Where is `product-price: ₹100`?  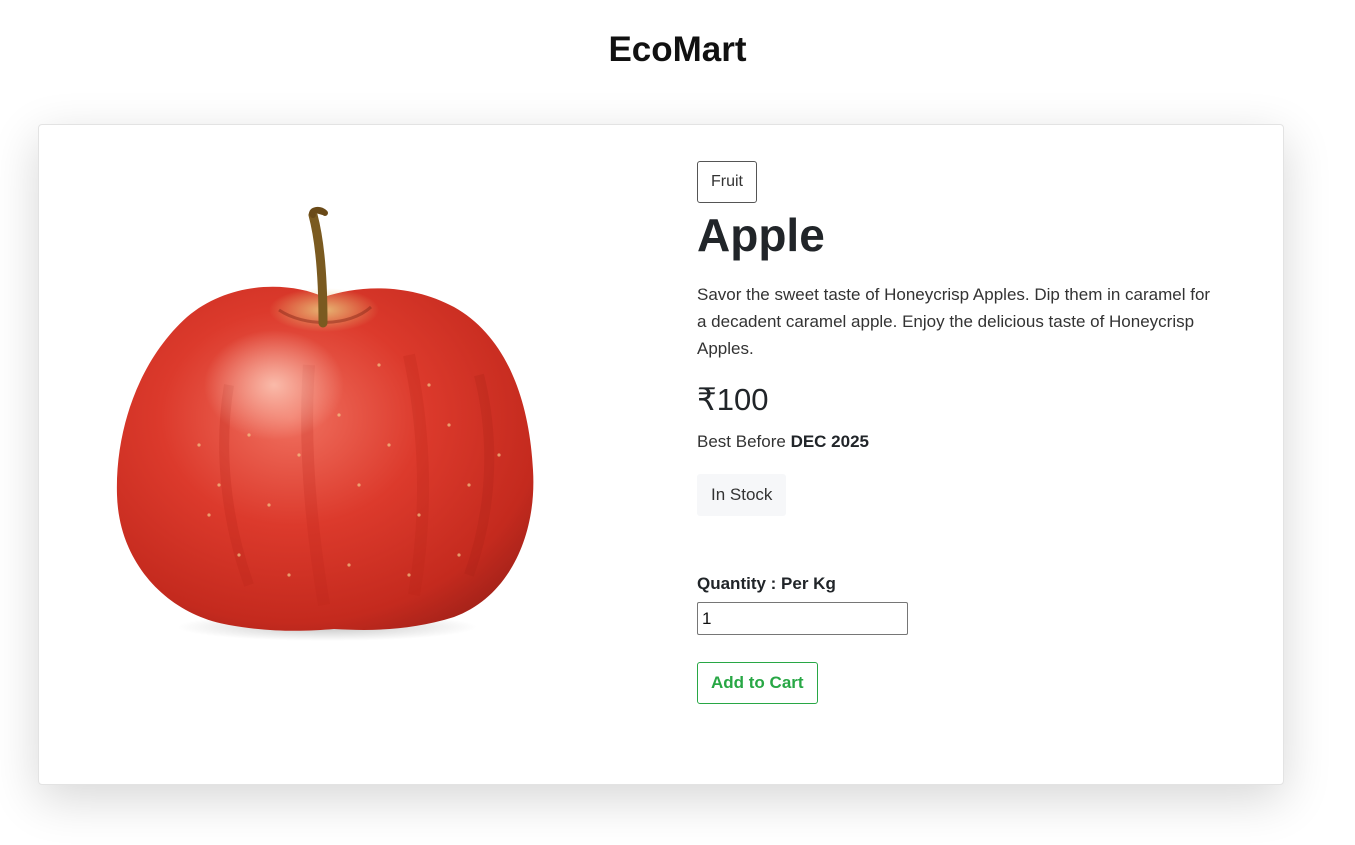
product-price: ₹100 is located at coordinates (733, 399).